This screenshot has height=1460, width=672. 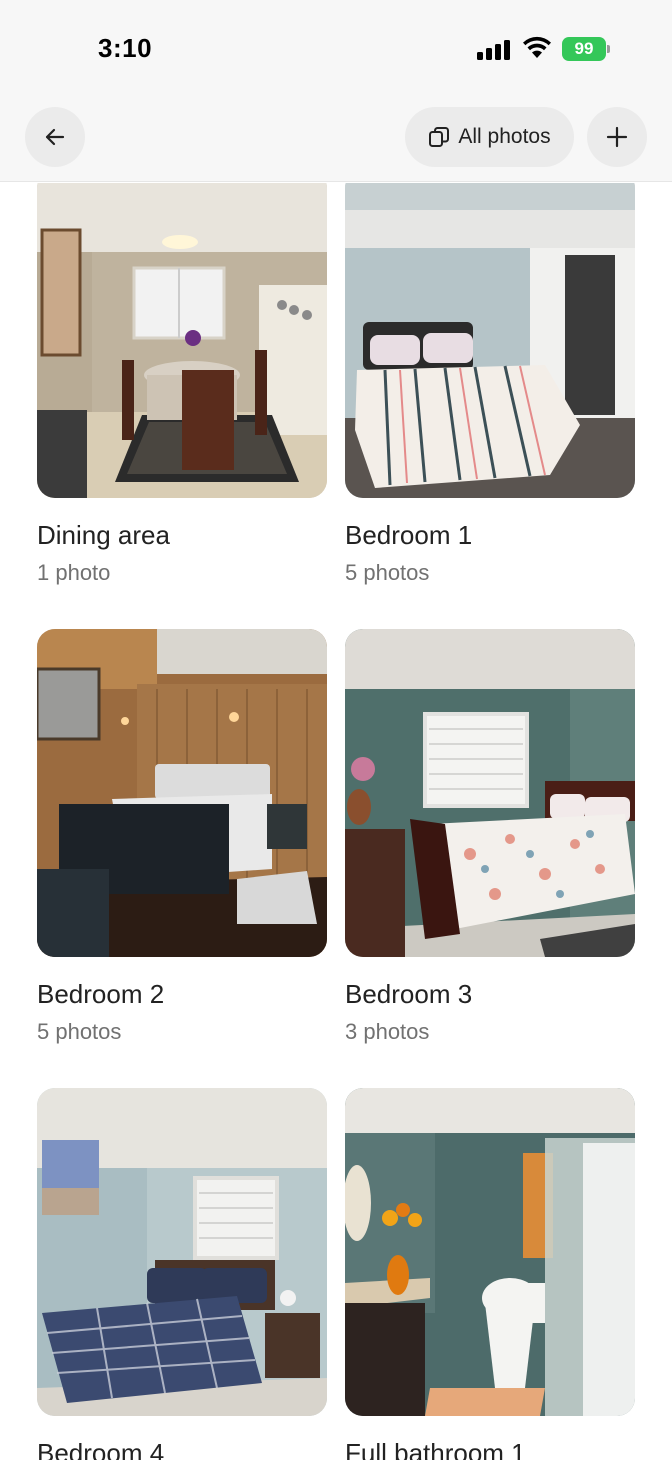 I want to click on room-photo-count: 1 photo, so click(x=74, y=572).